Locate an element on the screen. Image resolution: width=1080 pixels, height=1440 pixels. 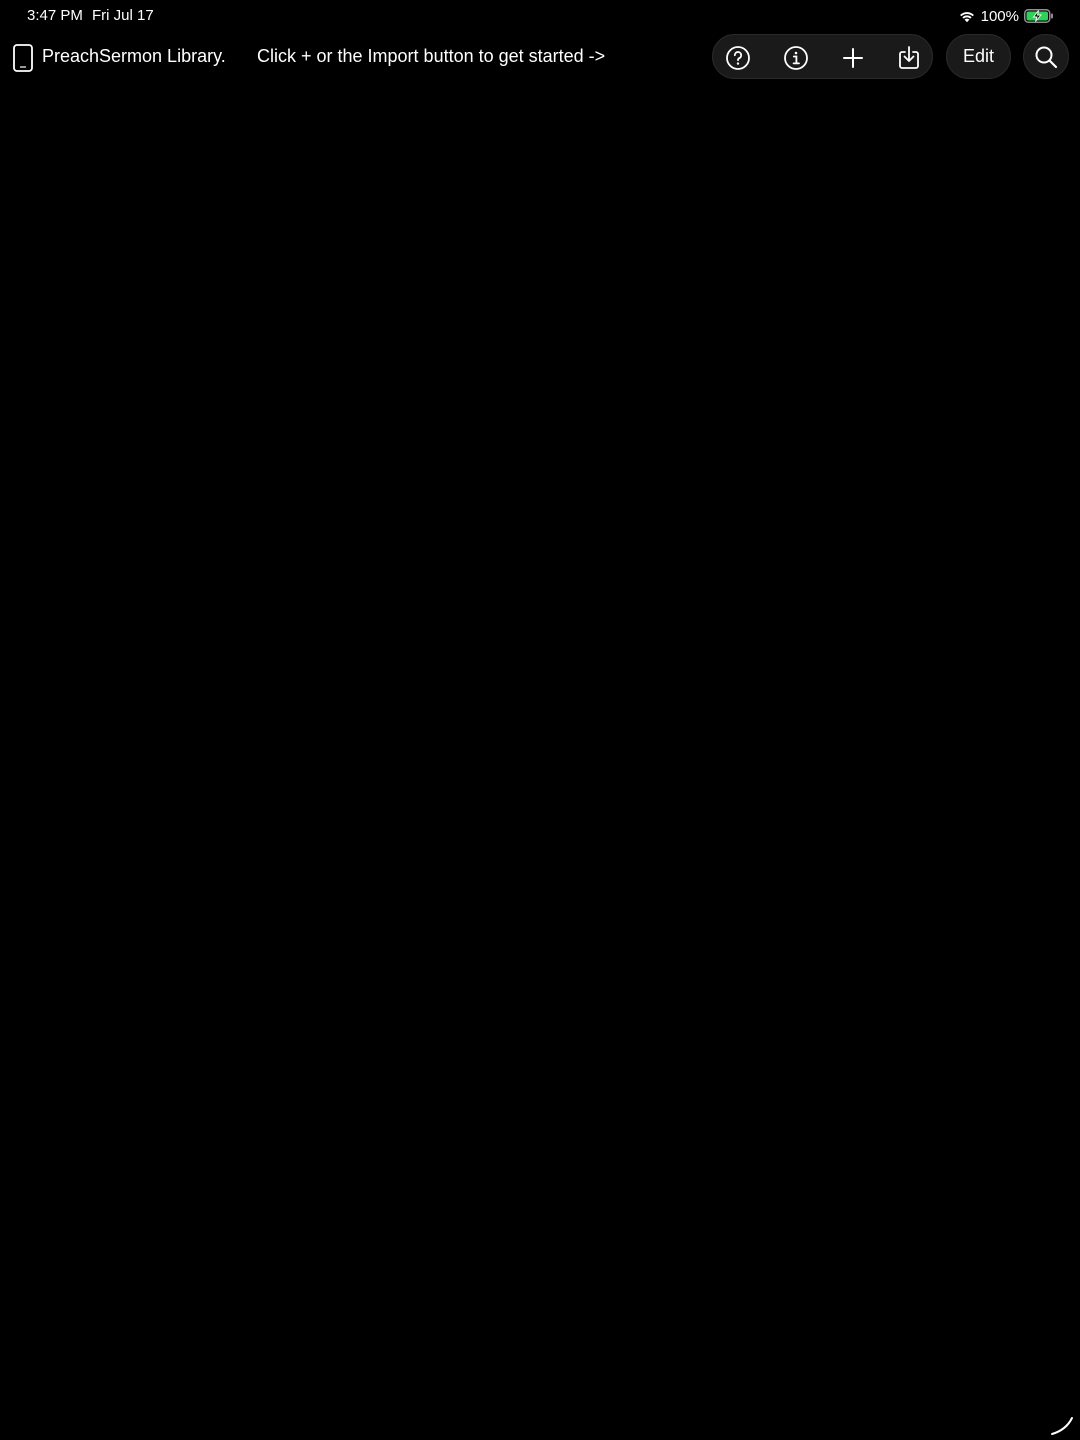
wifi-icon is located at coordinates (966, 17).